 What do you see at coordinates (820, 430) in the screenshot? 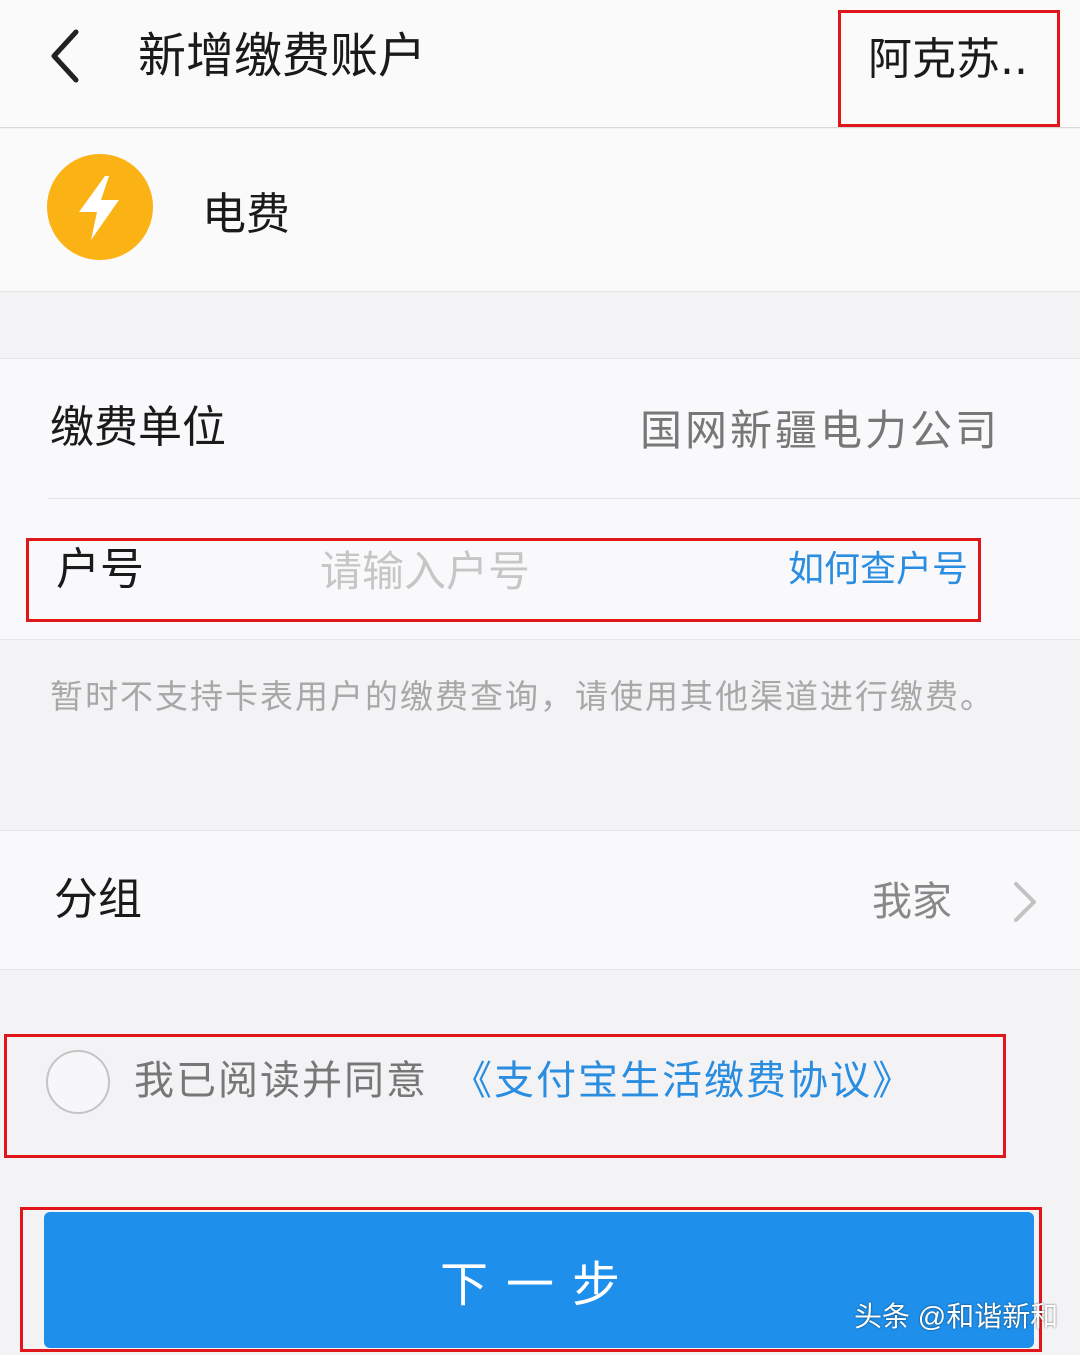
I see `payment-unit-value: 国网新疆电力公司` at bounding box center [820, 430].